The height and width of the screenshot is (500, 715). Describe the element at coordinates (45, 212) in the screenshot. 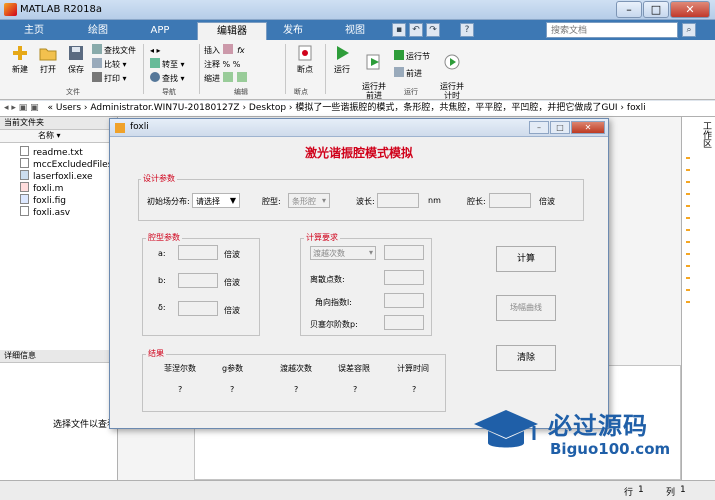

I see `file-item: foxli.asv` at that location.